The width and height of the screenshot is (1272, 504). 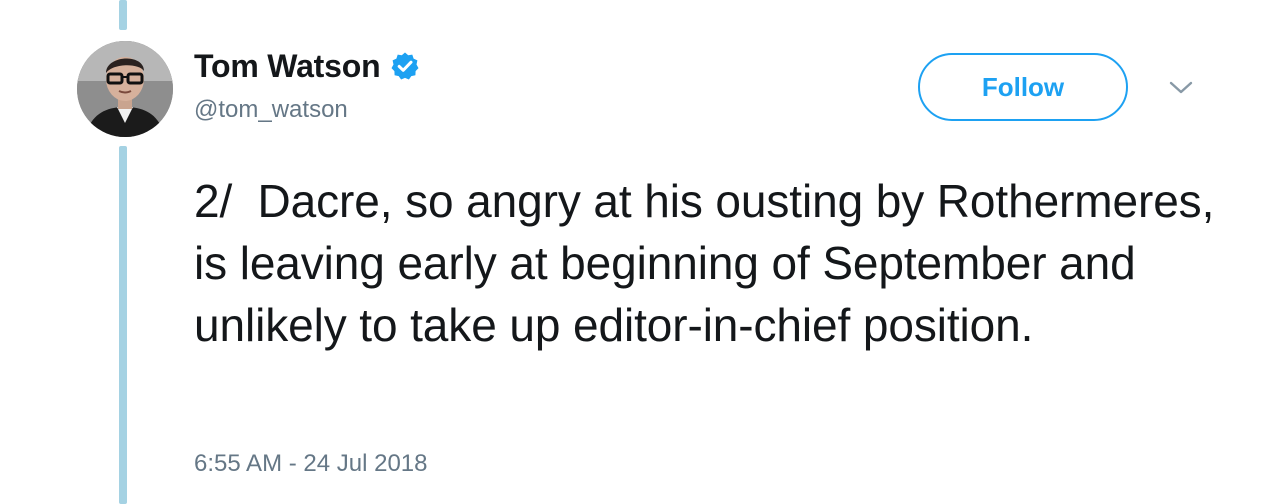 What do you see at coordinates (1181, 88) in the screenshot?
I see `chevron-down-icon` at bounding box center [1181, 88].